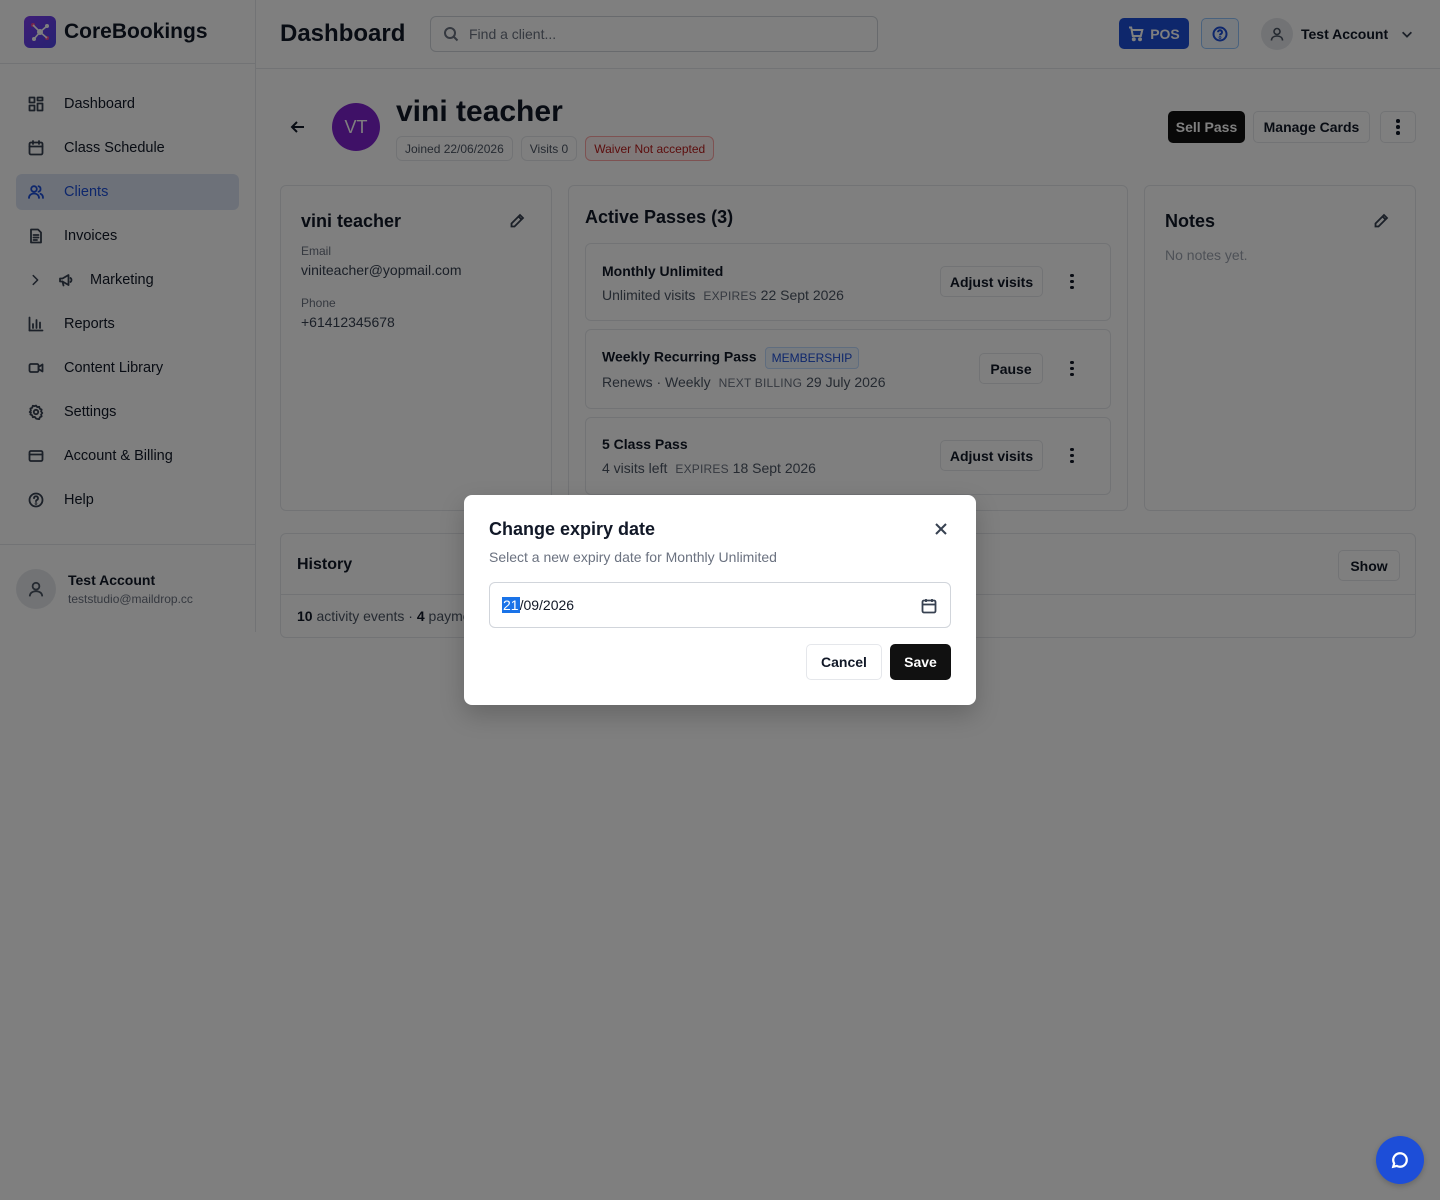  I want to click on chat-bubble-icon, so click(1399, 1160).